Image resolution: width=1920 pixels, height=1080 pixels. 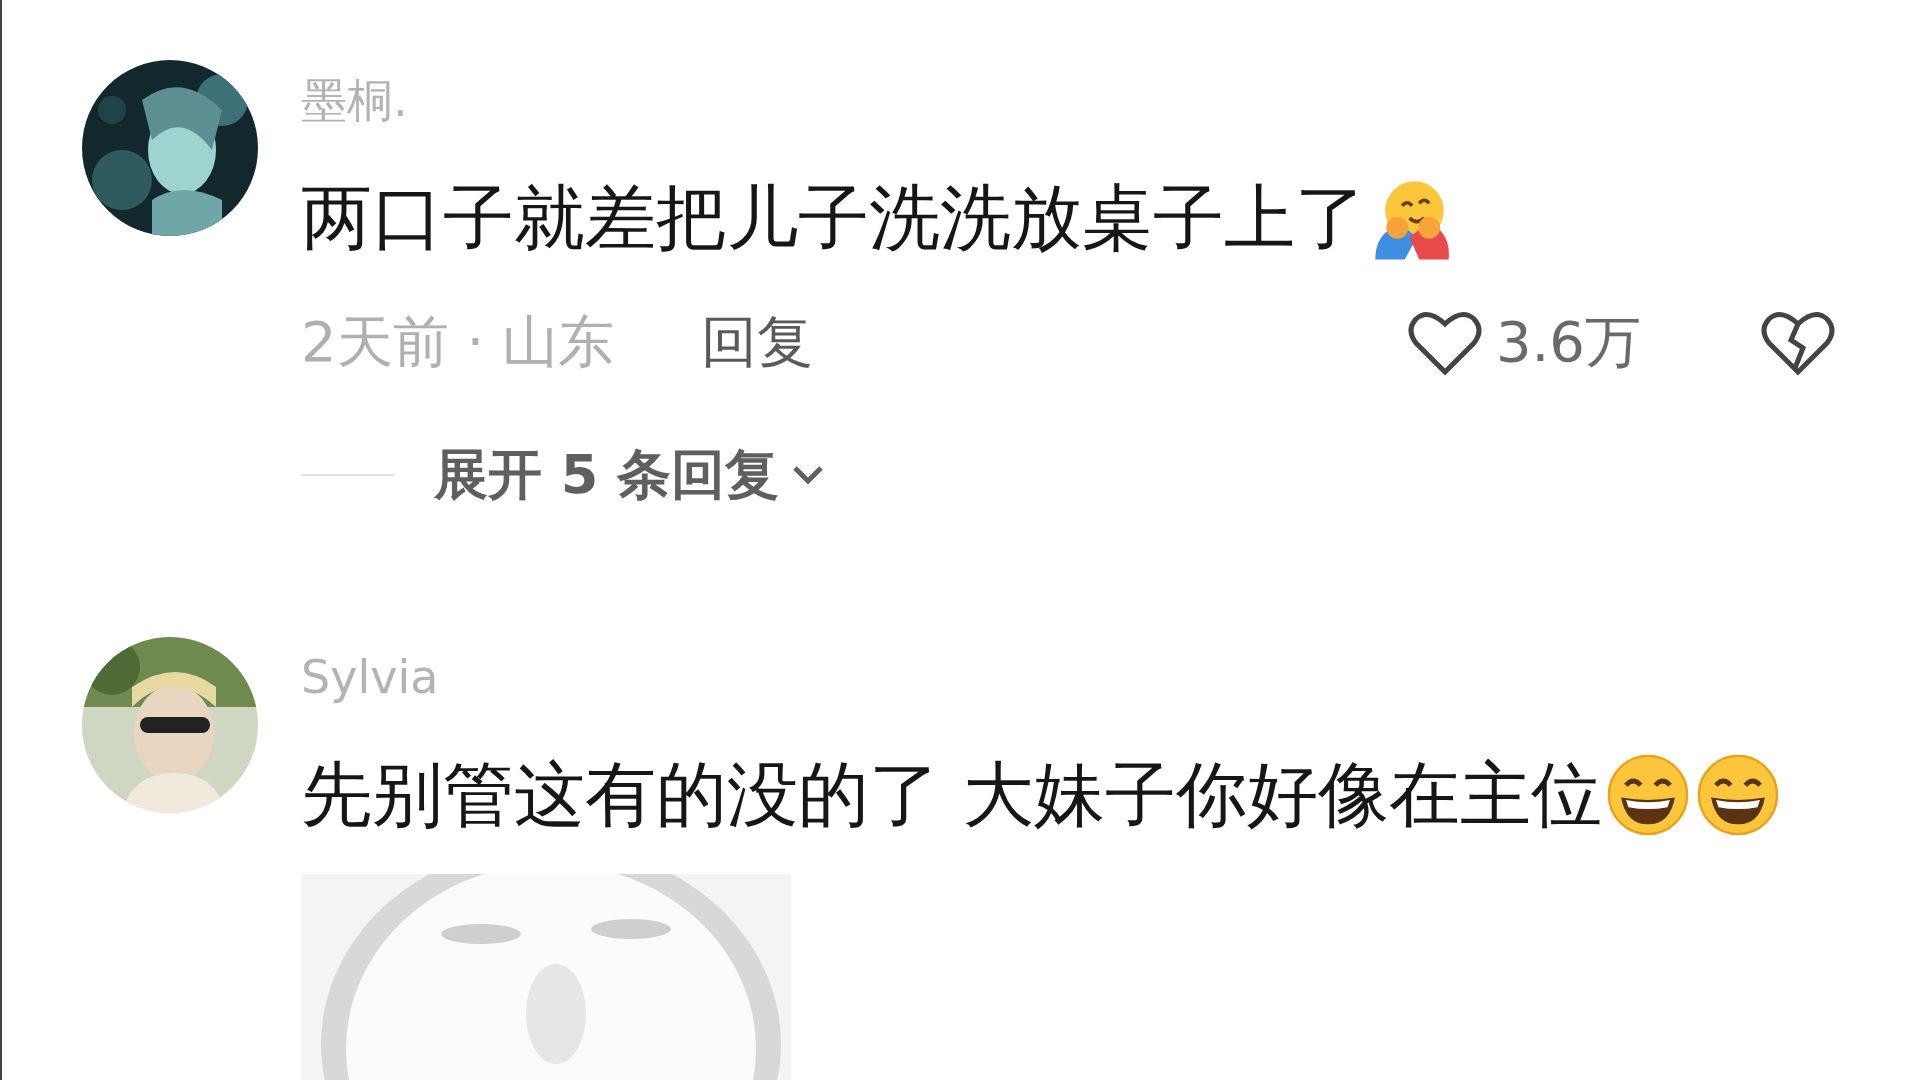 I want to click on chevron-down-icon, so click(x=808, y=475).